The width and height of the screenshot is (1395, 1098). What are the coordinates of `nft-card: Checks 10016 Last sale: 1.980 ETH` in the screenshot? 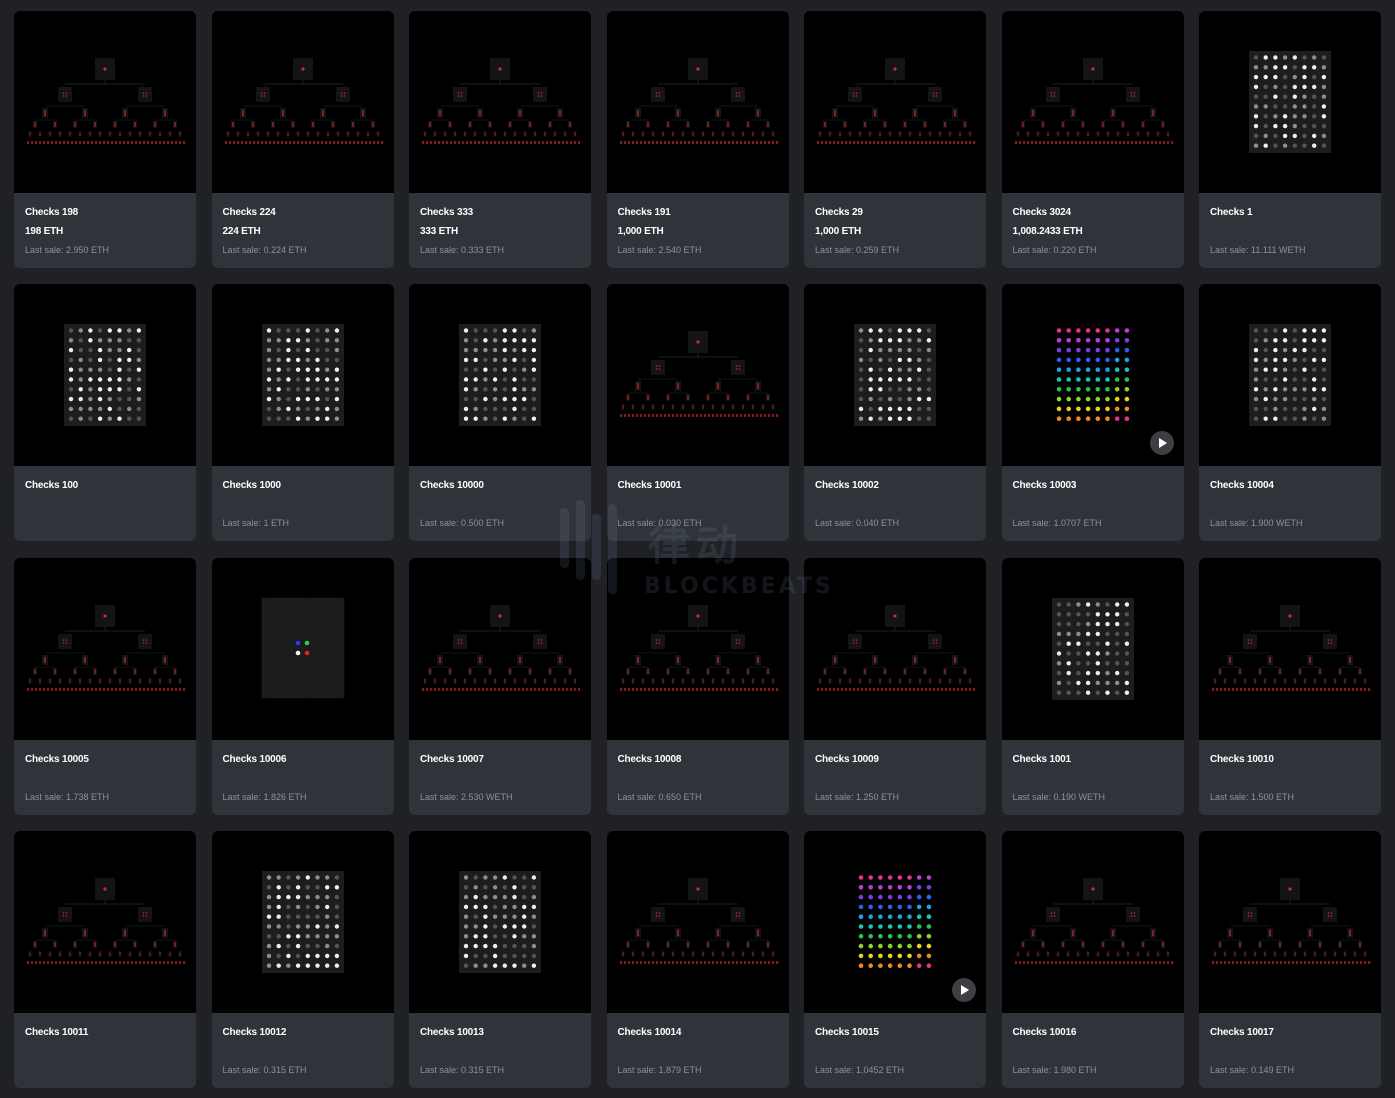 It's located at (1092, 959).